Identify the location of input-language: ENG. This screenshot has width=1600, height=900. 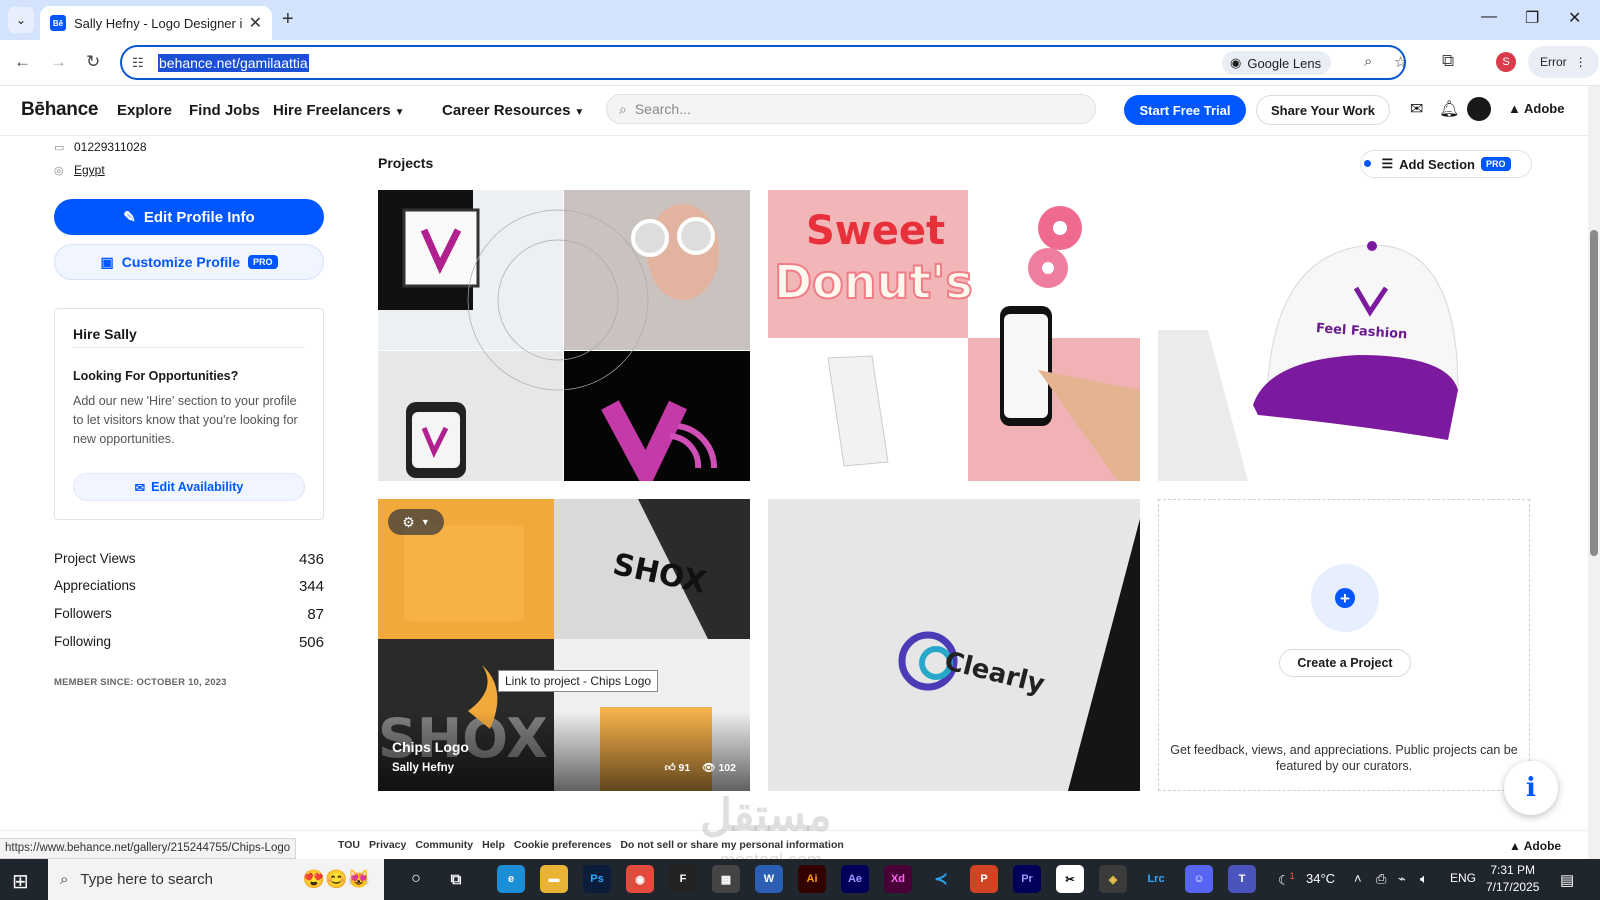
(1463, 878).